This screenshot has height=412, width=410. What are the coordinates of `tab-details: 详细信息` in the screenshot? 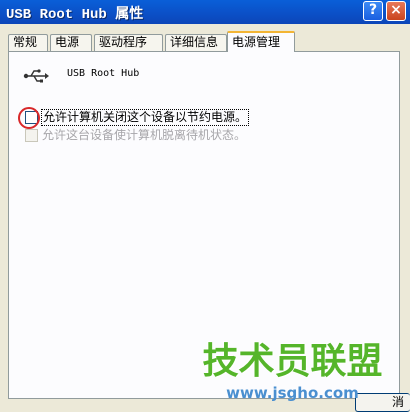 It's located at (196, 42).